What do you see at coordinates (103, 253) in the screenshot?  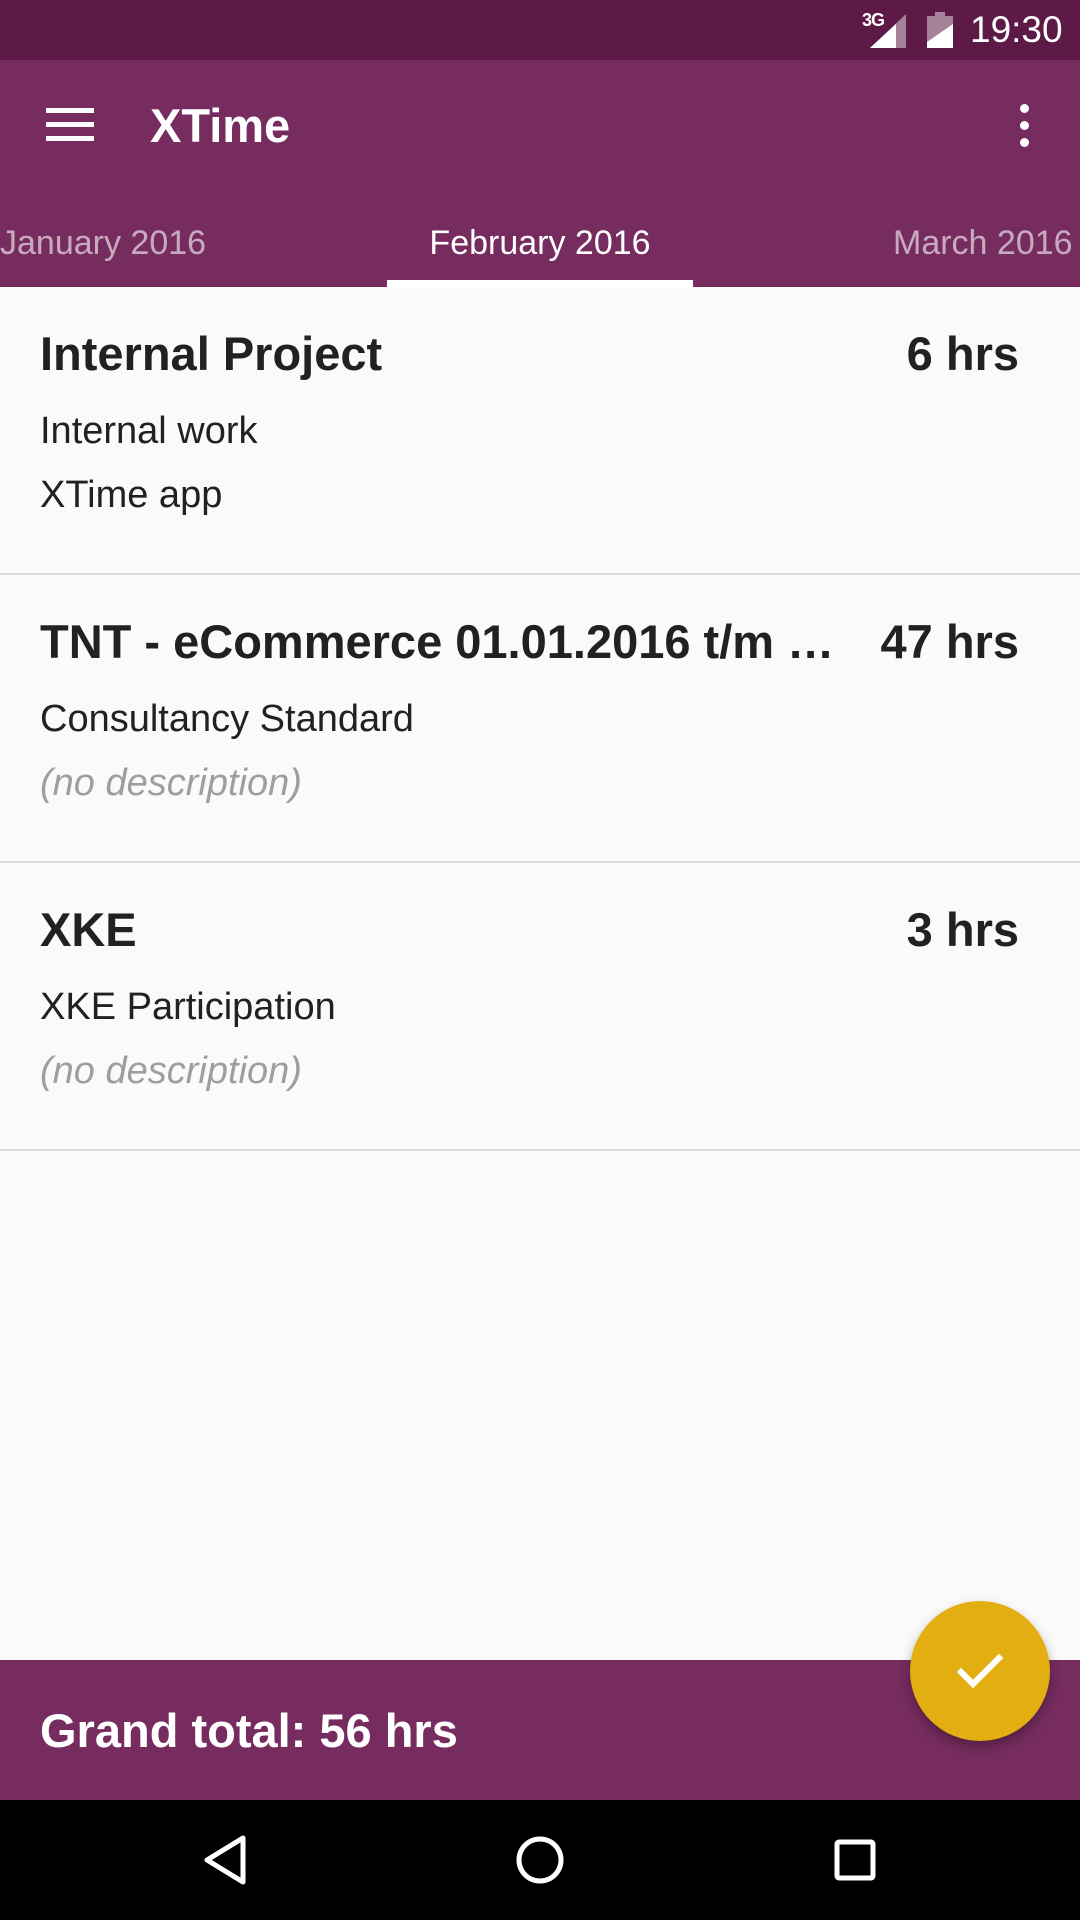 I see `tab-january-2016: January 2016` at bounding box center [103, 253].